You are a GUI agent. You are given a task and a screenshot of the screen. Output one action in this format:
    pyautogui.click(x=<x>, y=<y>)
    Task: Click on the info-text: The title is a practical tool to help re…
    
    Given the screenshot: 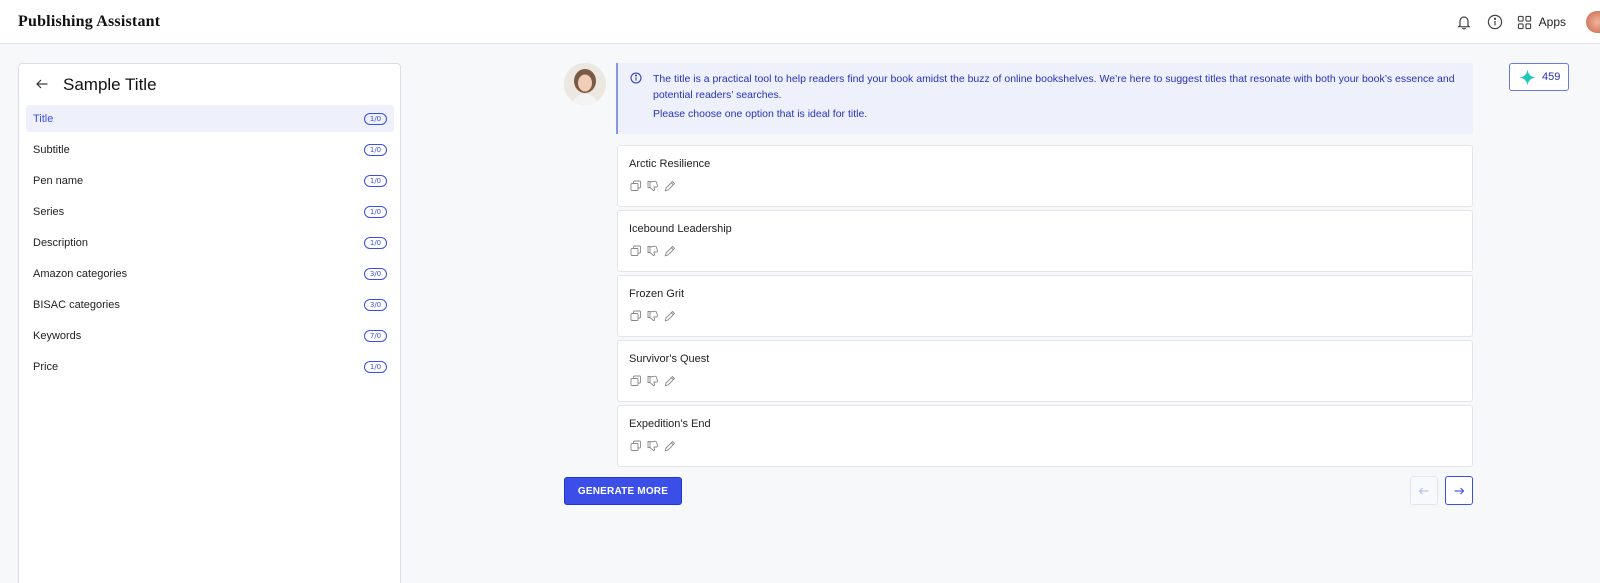 What is the action you would take?
    pyautogui.click(x=1054, y=87)
    